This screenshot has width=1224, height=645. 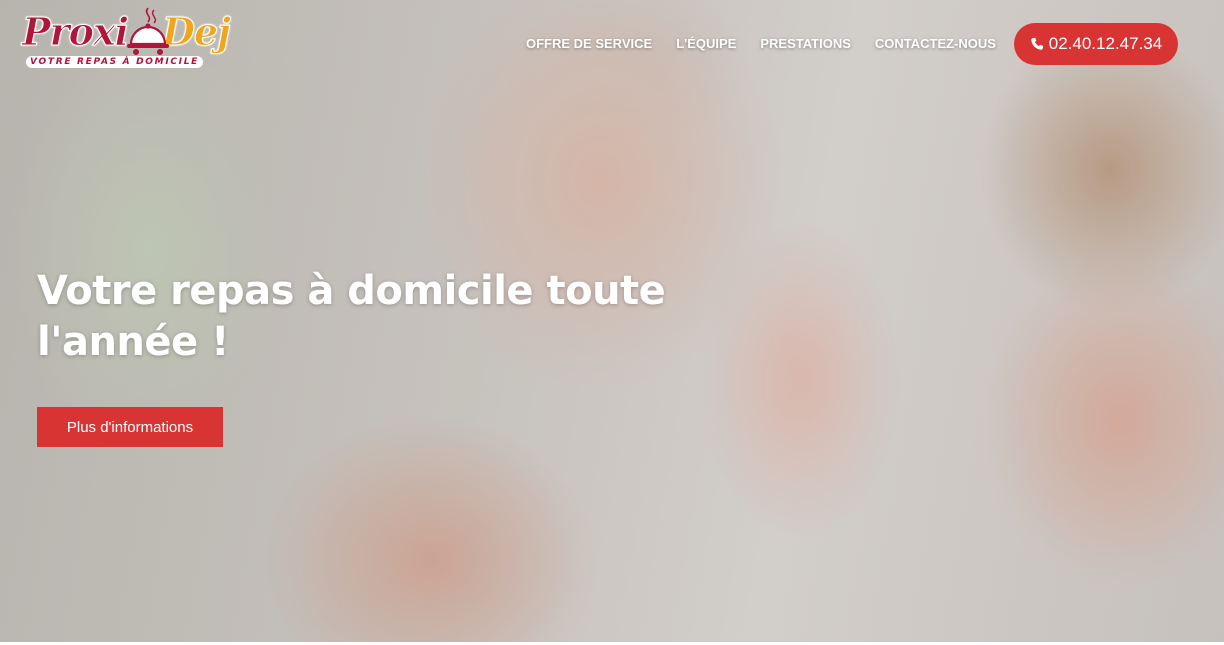 I want to click on phone-icon, so click(x=1037, y=43).